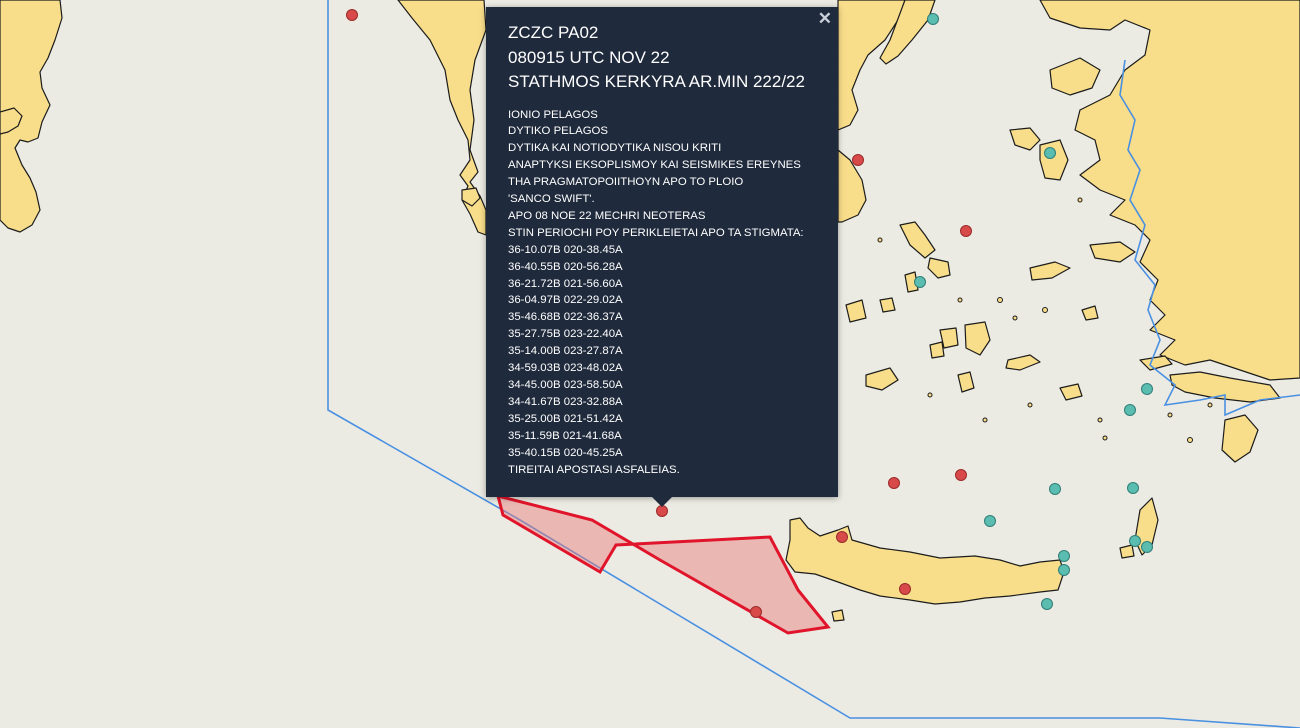 This screenshot has width=1300, height=728. What do you see at coordinates (553, 114) in the screenshot?
I see `popup-body-line: IONIO PELAGOS` at bounding box center [553, 114].